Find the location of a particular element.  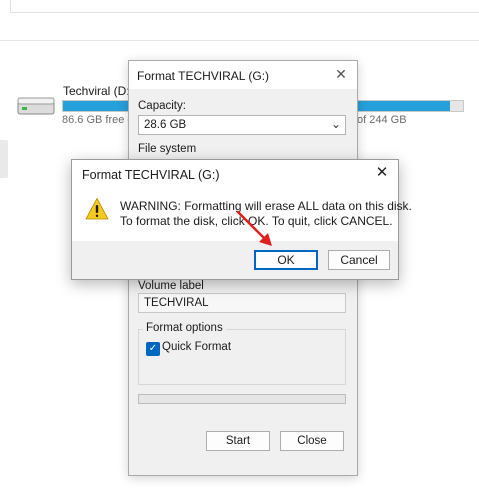

drive2-free-space: of 244 GB is located at coordinates (382, 120).